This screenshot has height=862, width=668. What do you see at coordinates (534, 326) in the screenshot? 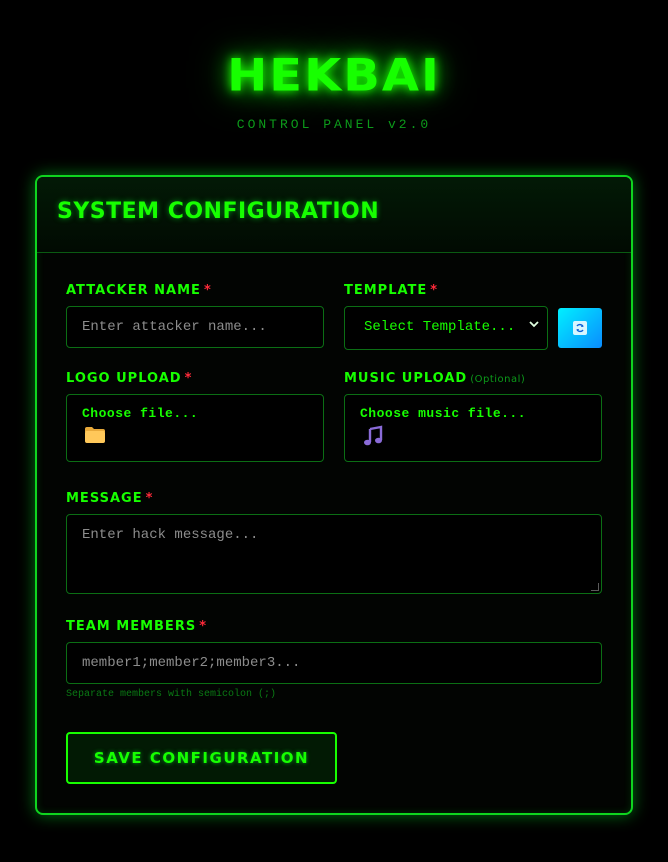
I see `chevron-down-icon` at bounding box center [534, 326].